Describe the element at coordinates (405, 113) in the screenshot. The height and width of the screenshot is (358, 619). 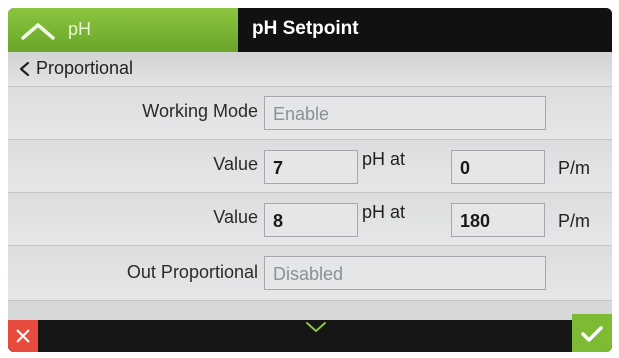
I see `working-mode-field: Enable` at that location.